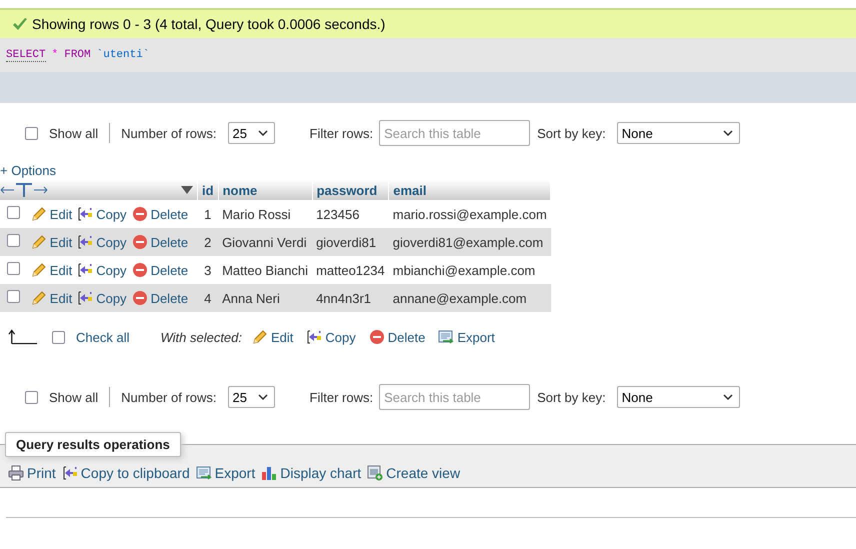 This screenshot has width=856, height=549. I want to click on operation-link: Copy to clipboard, so click(135, 473).